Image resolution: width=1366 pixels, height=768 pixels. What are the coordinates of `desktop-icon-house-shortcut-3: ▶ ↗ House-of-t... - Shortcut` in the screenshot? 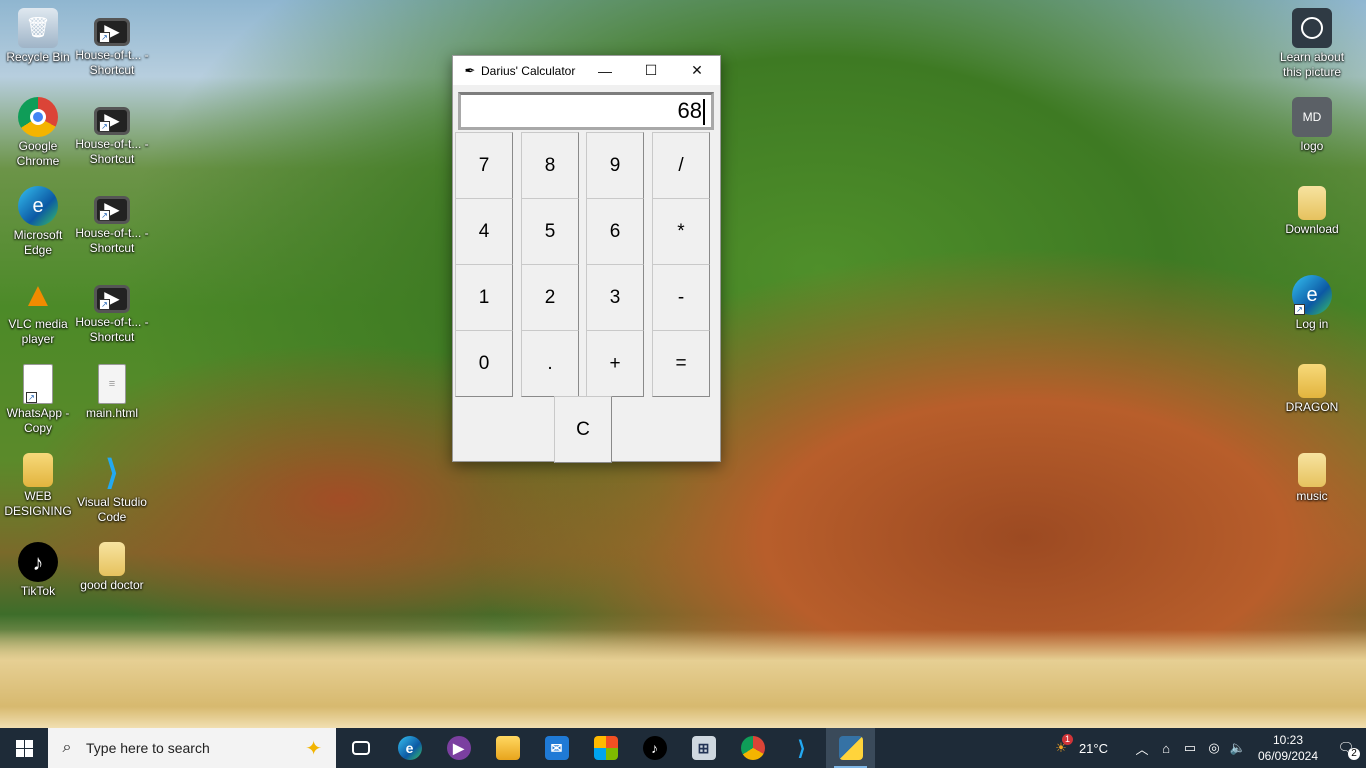 It's located at (112, 226).